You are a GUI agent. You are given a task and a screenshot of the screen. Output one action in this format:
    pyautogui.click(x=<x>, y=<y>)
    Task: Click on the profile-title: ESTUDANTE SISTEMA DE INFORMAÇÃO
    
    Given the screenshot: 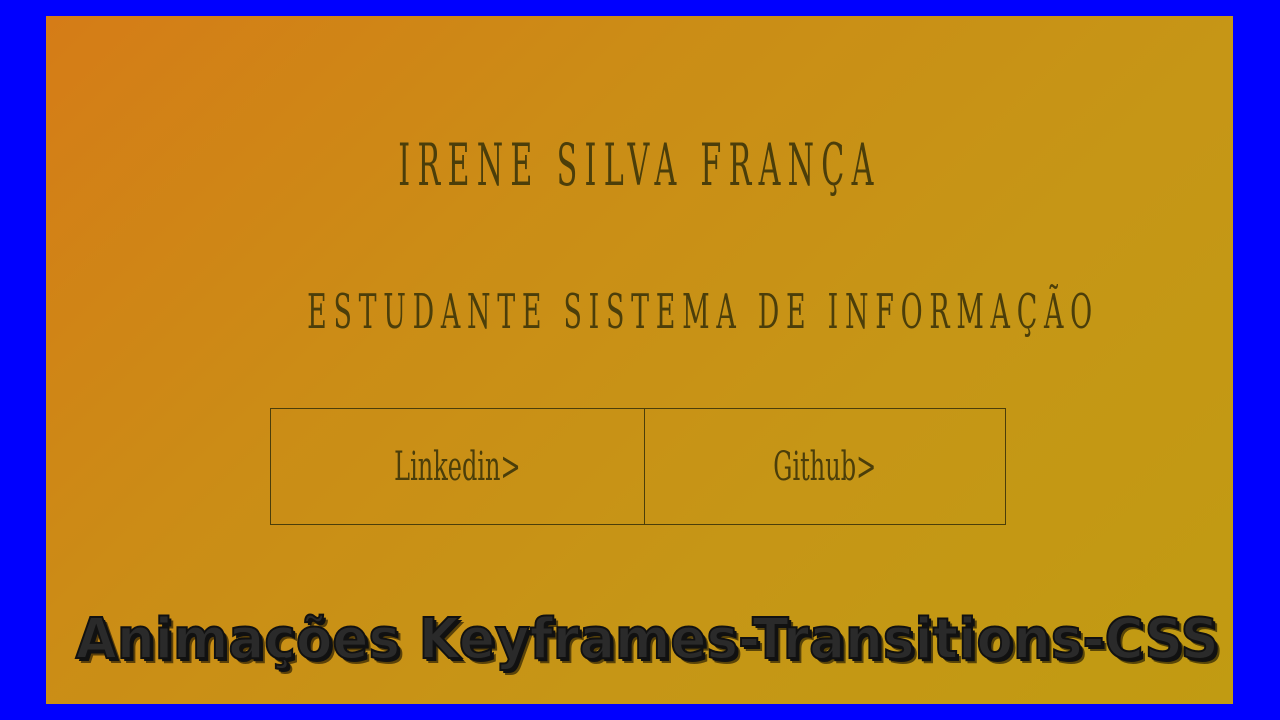 What is the action you would take?
    pyautogui.click(x=703, y=312)
    